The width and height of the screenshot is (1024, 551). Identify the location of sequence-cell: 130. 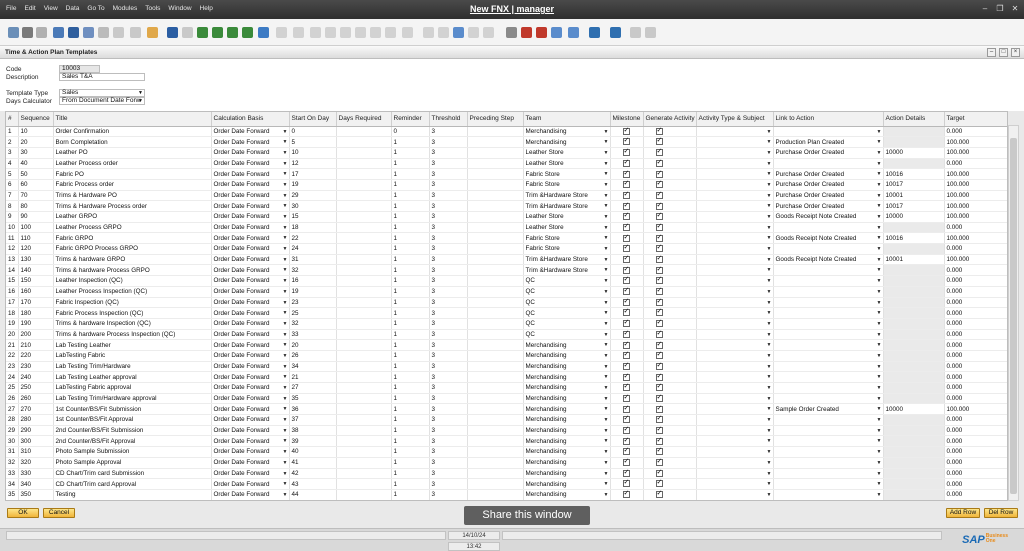
(36, 260).